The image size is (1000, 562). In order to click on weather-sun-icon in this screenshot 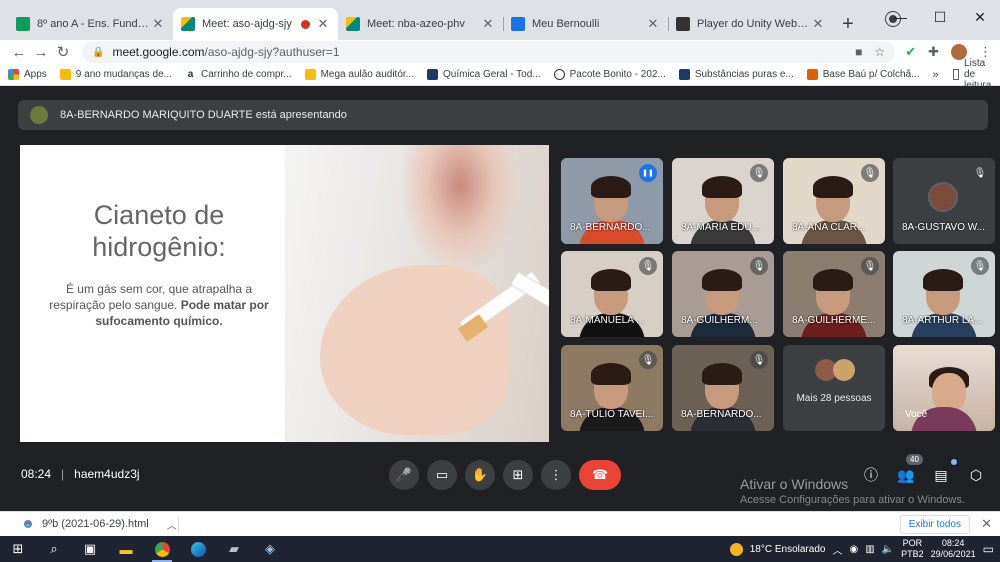, I will do `click(736, 549)`.